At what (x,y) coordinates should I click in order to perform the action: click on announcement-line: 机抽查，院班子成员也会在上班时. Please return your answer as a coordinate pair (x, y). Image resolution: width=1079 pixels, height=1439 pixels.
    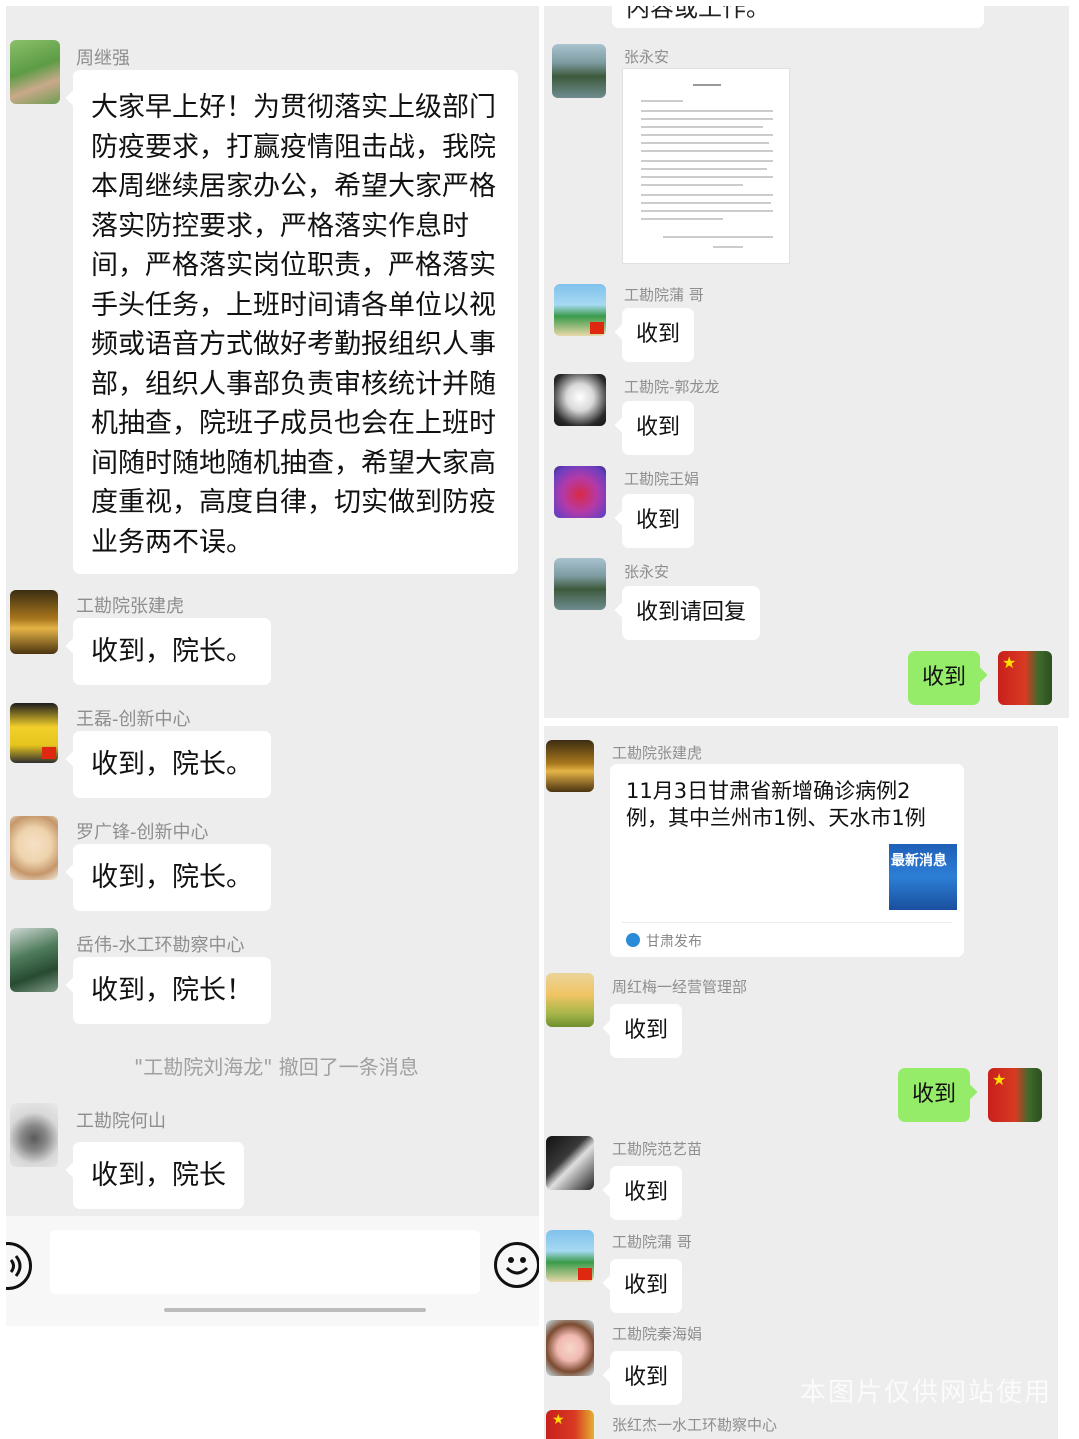
    Looking at the image, I should click on (293, 423).